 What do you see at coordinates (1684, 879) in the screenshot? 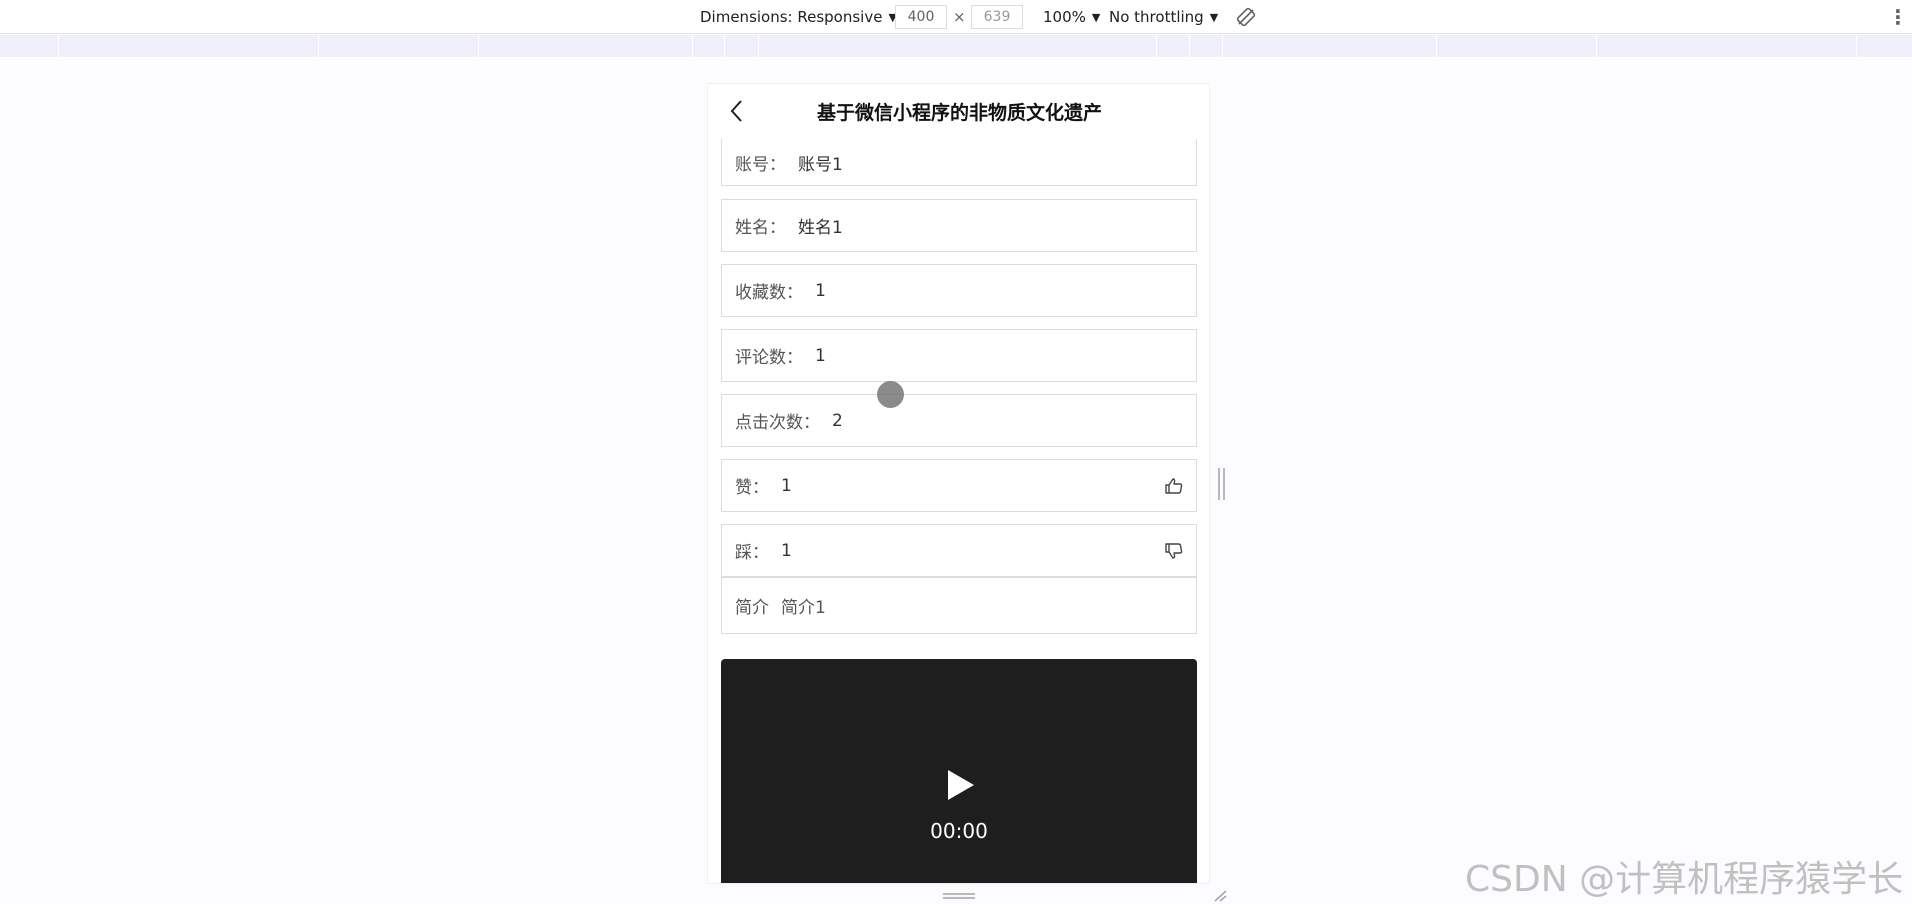
I see `watermark: CSDN @计算机程序猿学长` at bounding box center [1684, 879].